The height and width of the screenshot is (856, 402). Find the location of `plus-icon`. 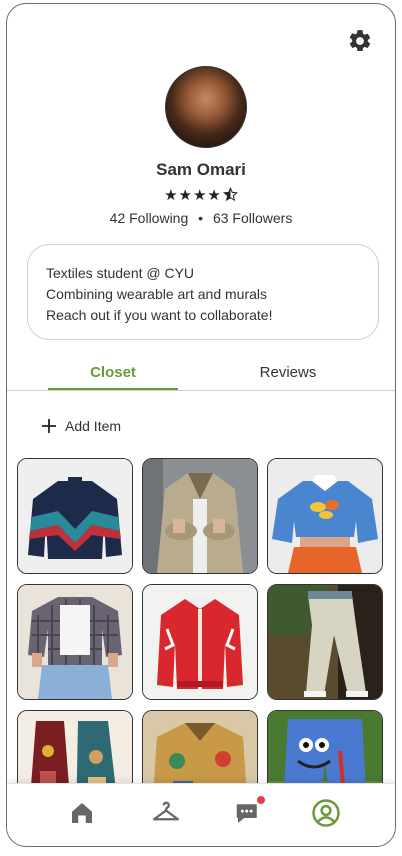

plus-icon is located at coordinates (49, 426).